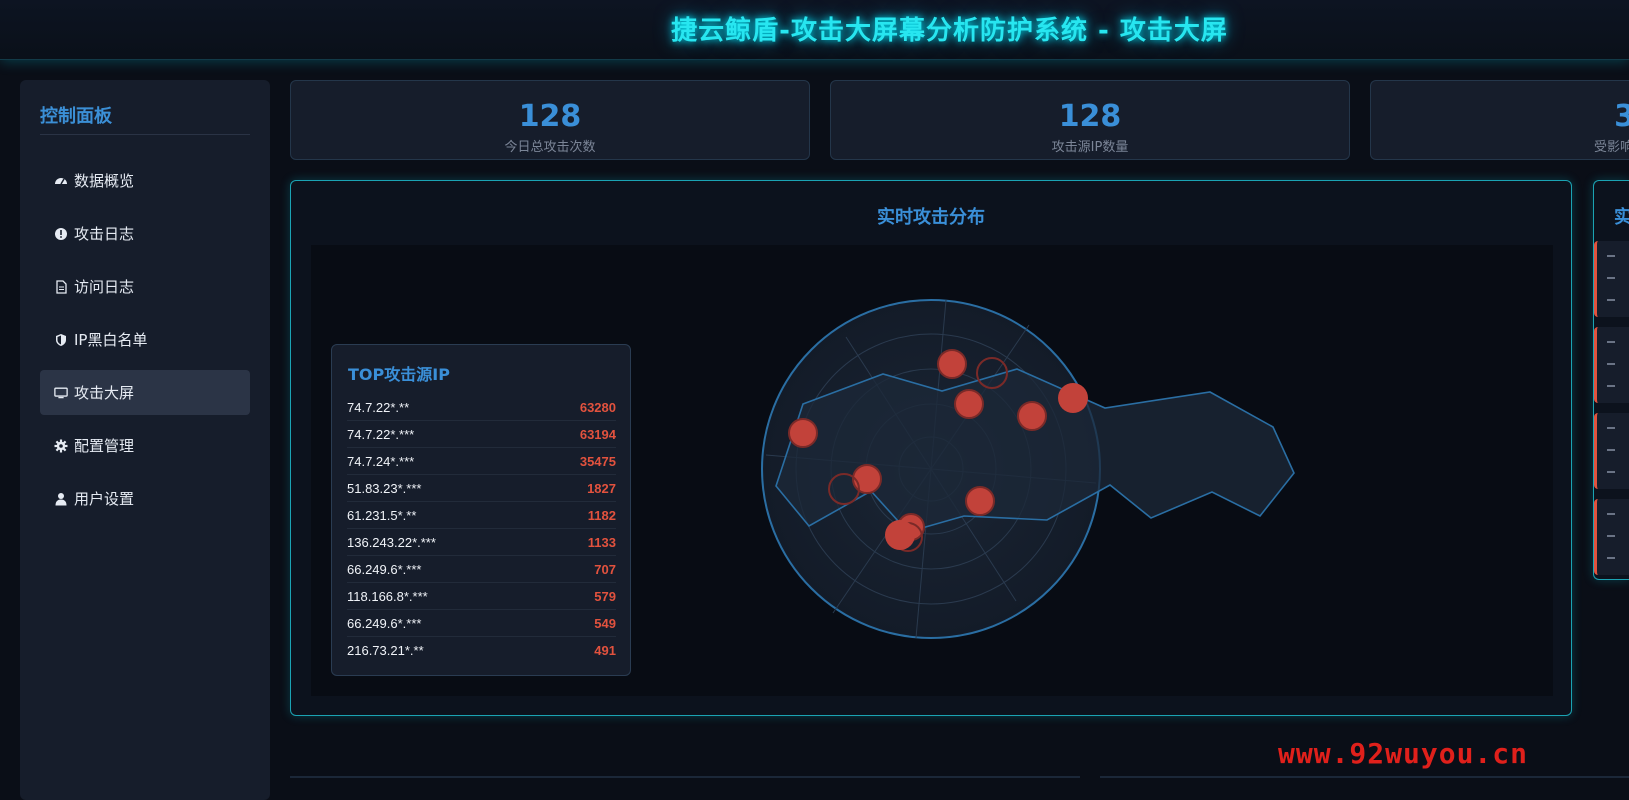 The width and height of the screenshot is (1629, 800). What do you see at coordinates (61, 181) in the screenshot?
I see `dashboard-icon` at bounding box center [61, 181].